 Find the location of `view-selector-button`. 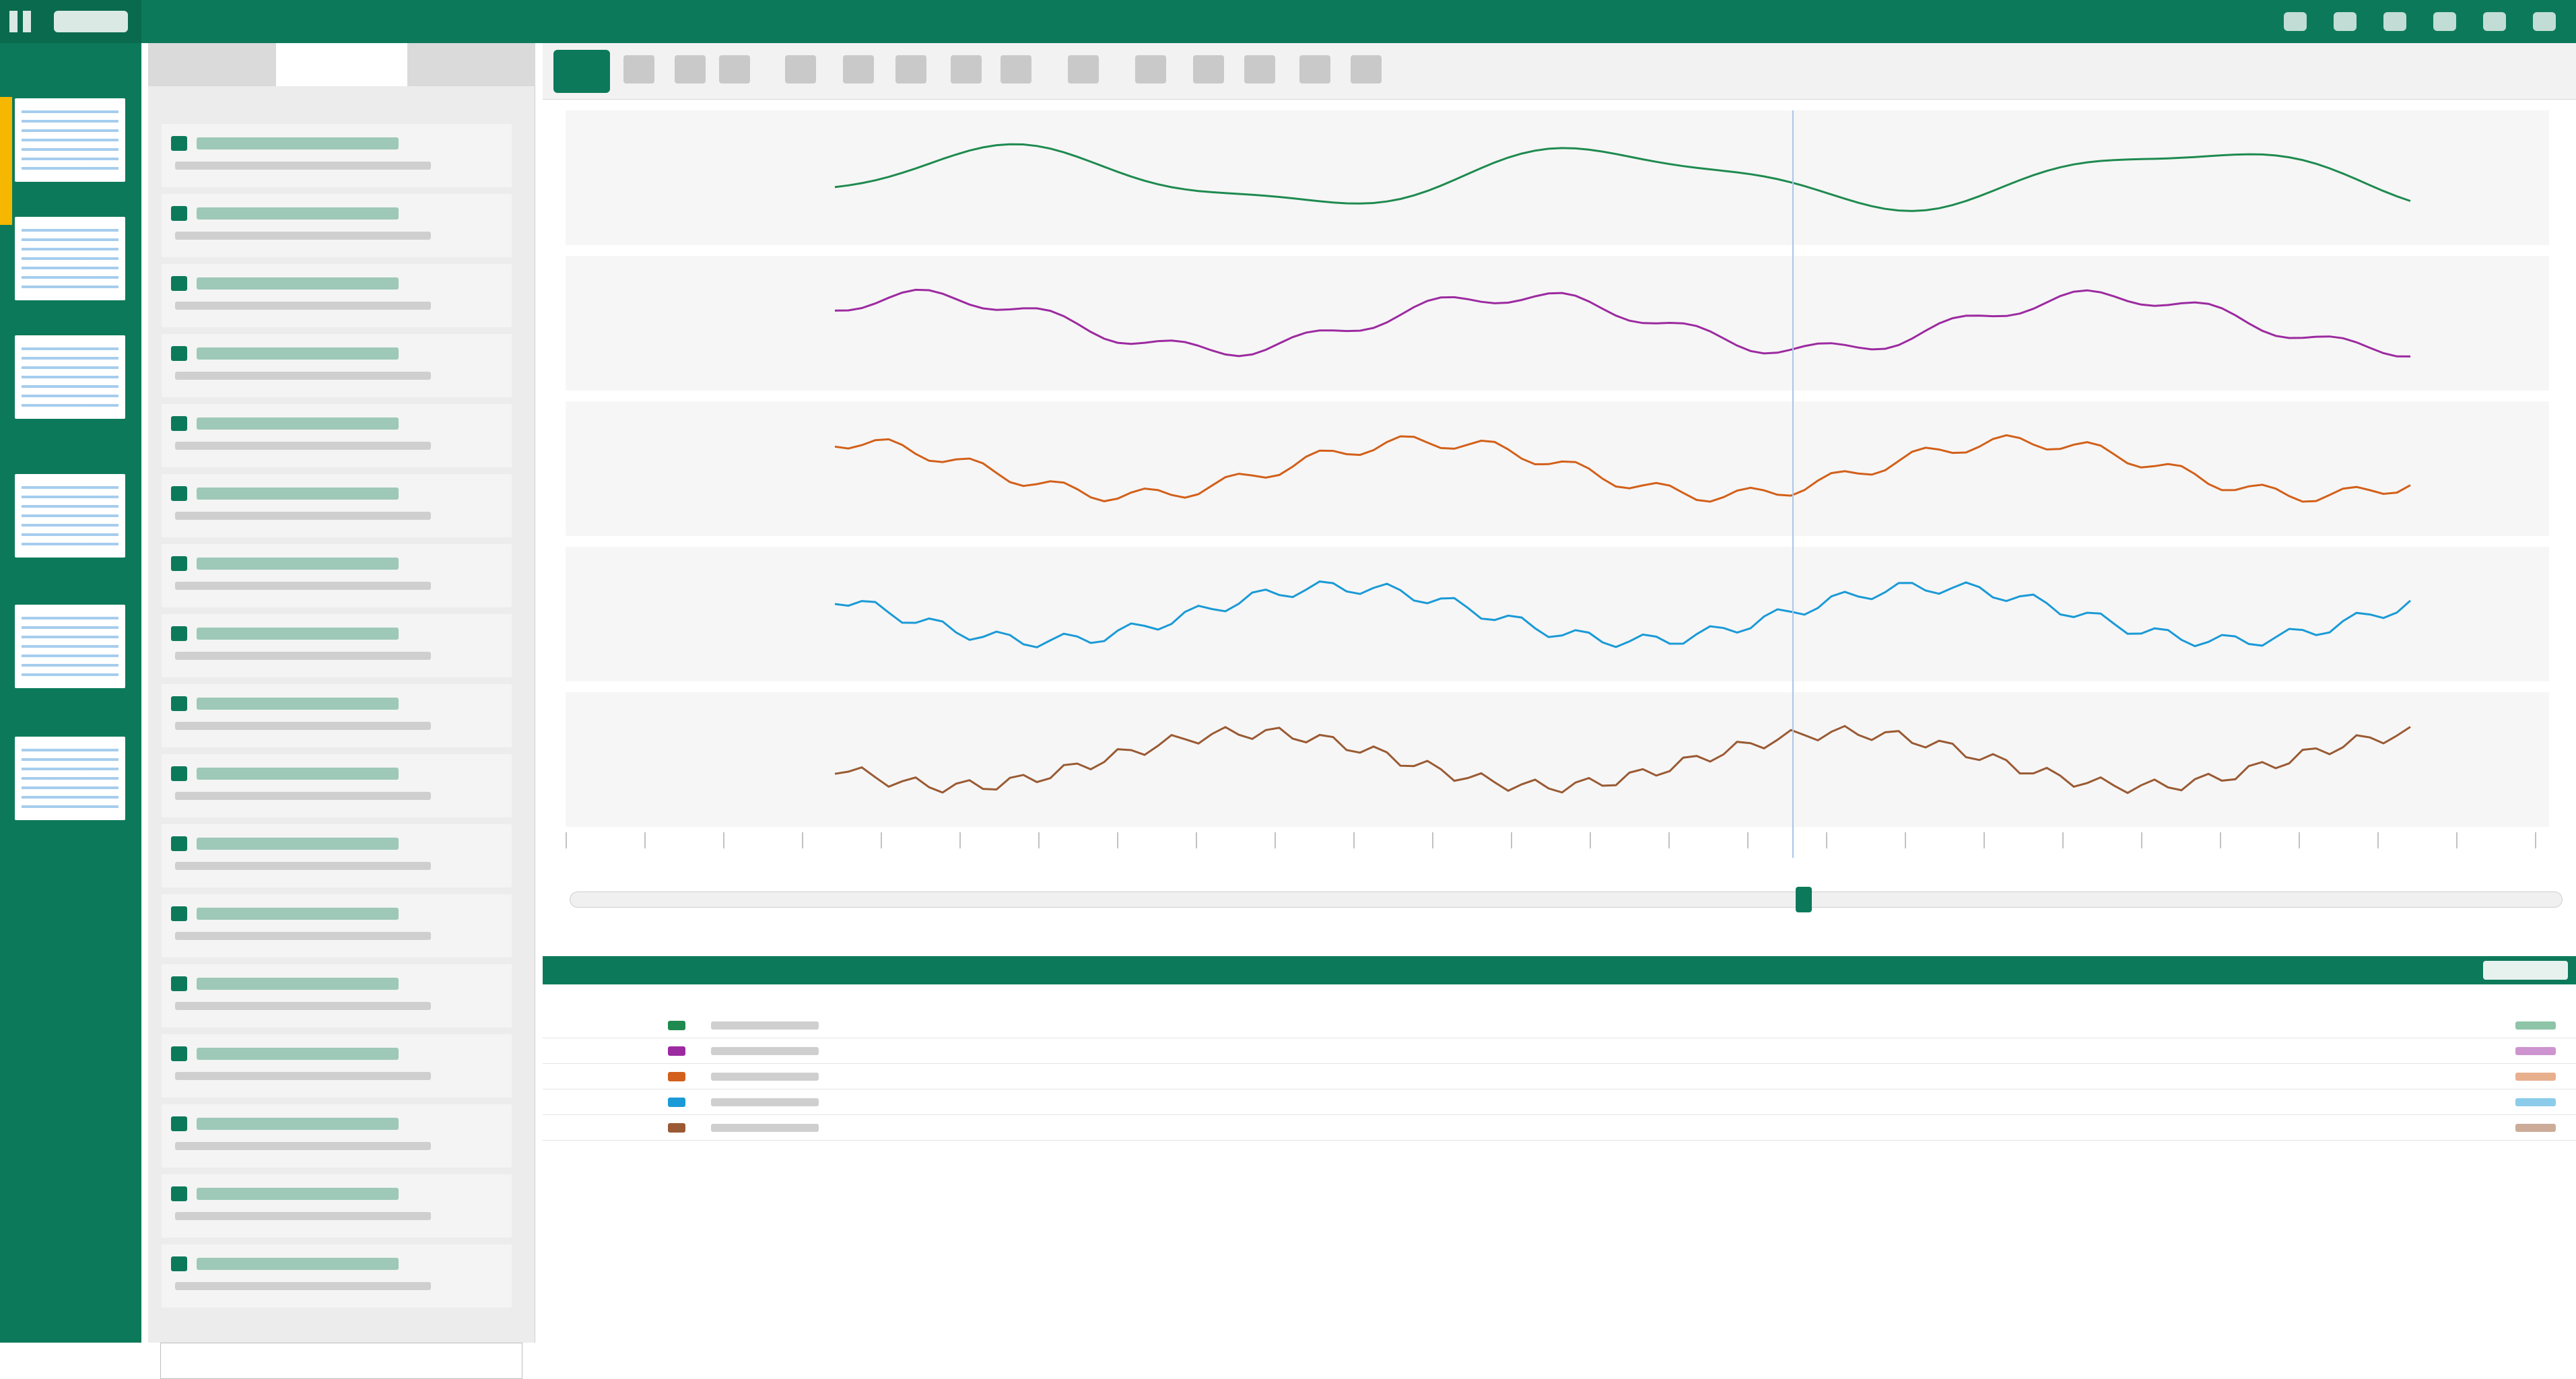

view-selector-button is located at coordinates (581, 71).